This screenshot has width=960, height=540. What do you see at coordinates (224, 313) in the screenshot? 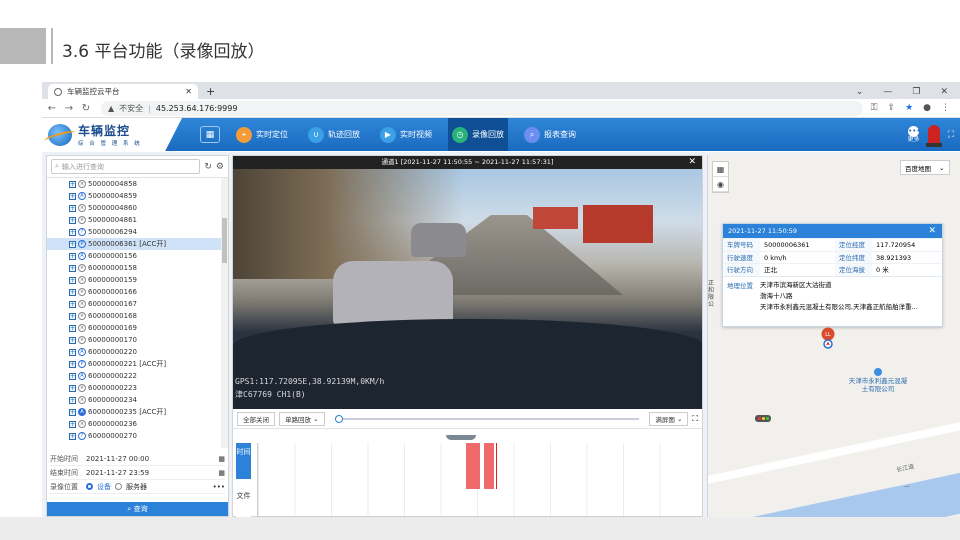
I see `tree-scrollbar` at bounding box center [224, 313].